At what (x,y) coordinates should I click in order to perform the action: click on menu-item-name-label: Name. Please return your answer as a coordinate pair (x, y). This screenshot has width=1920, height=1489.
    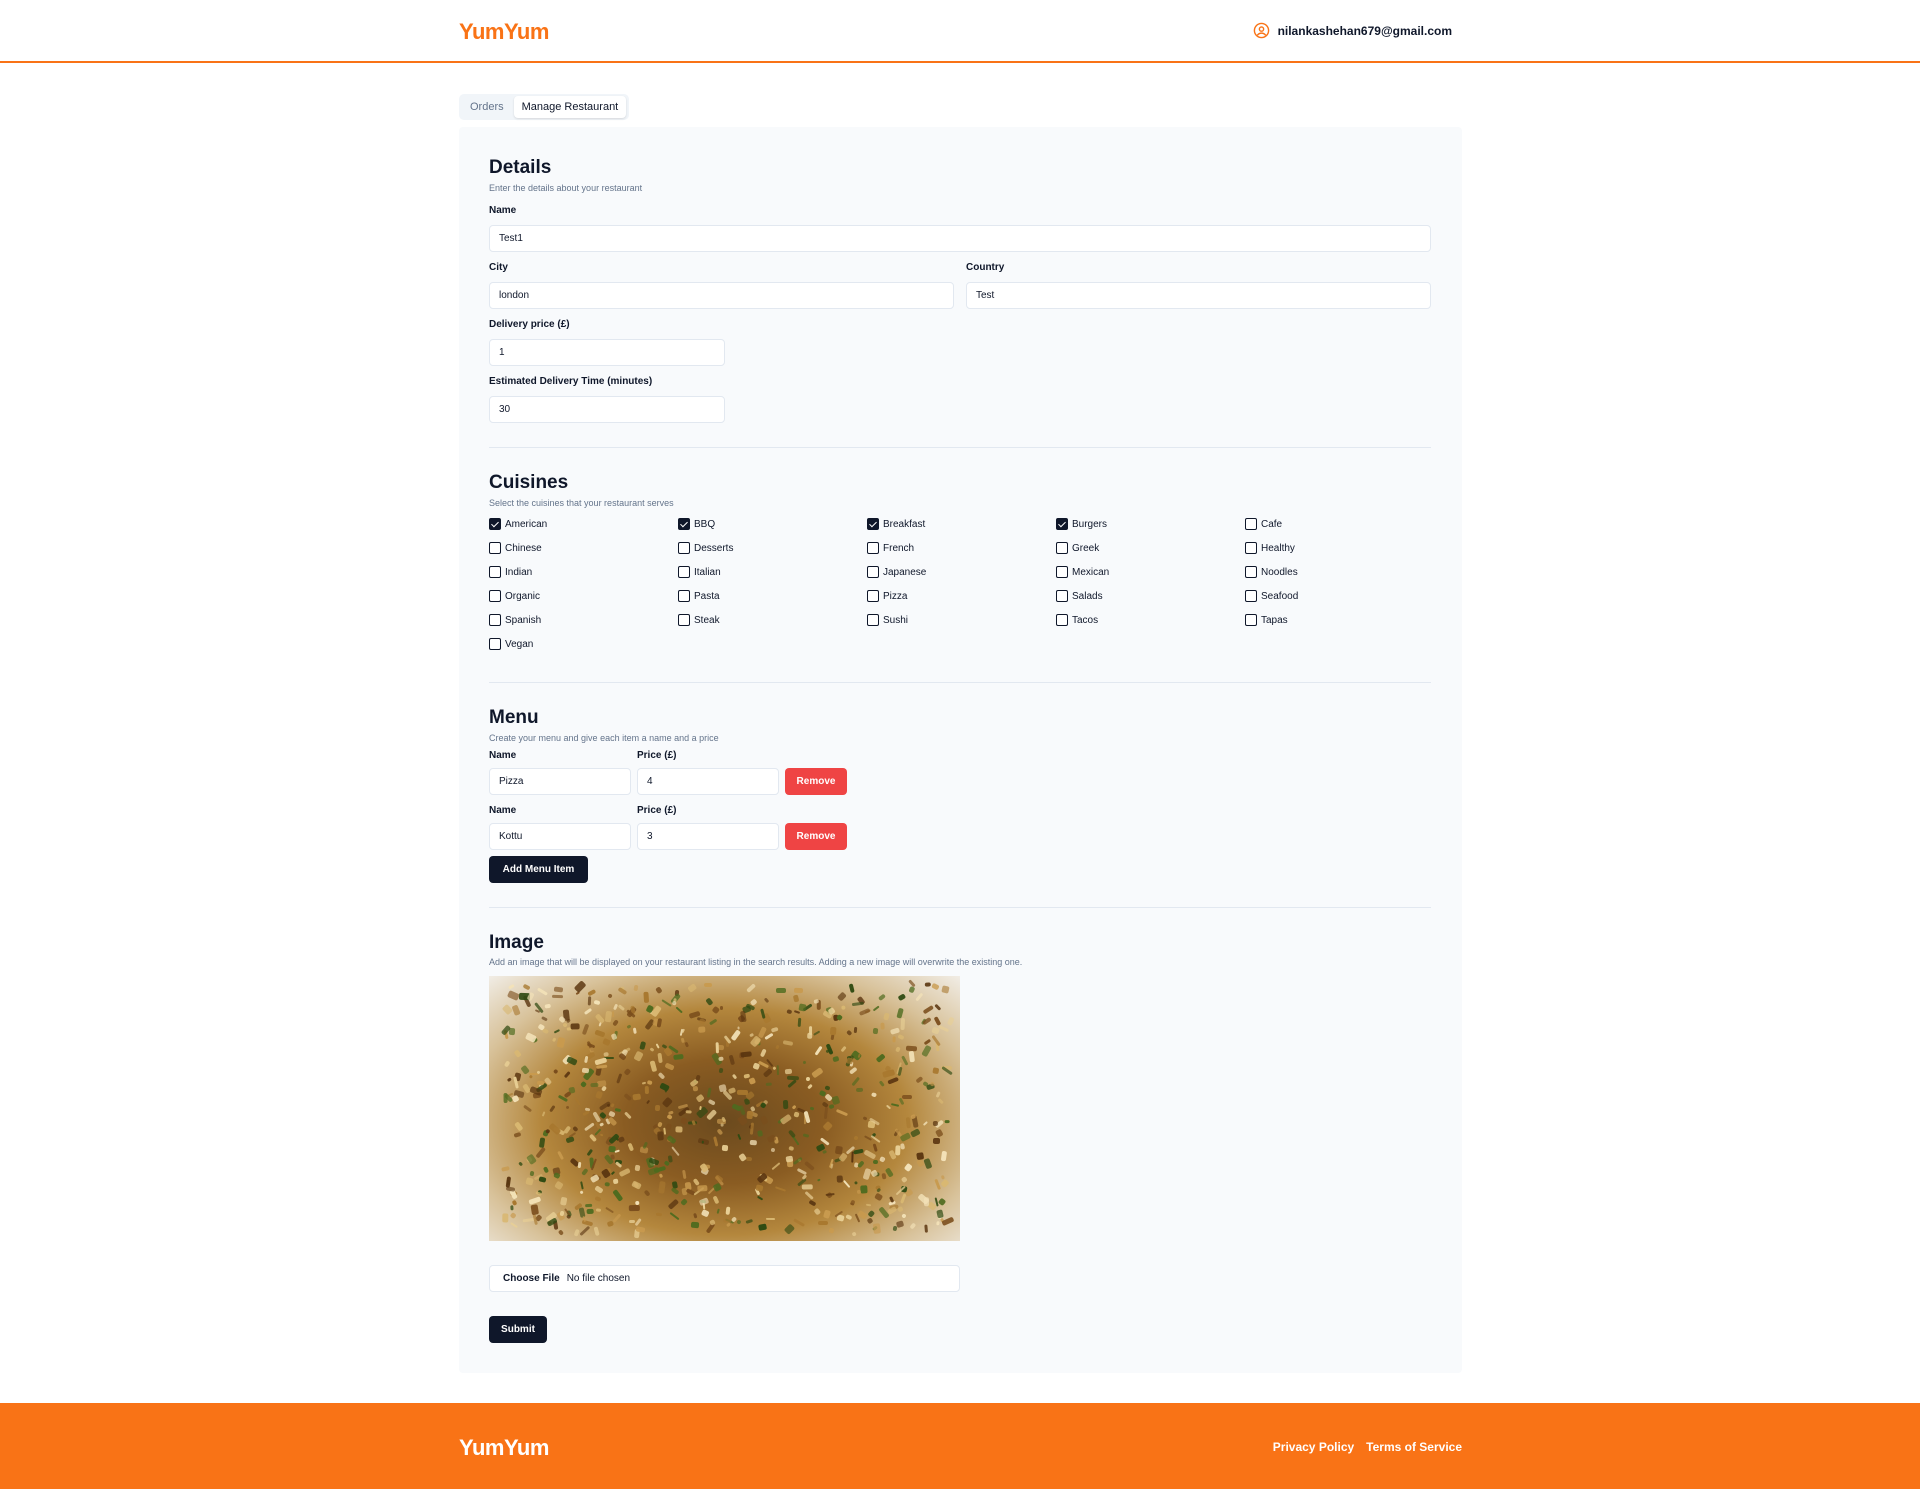
    Looking at the image, I should click on (503, 755).